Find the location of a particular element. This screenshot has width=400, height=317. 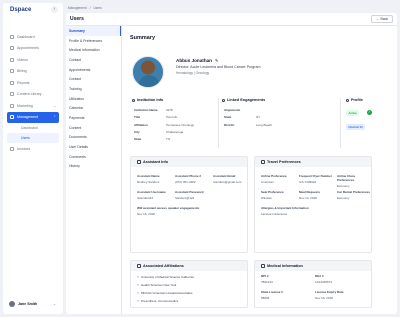

tab-comments: Comments is located at coordinates (93, 157).